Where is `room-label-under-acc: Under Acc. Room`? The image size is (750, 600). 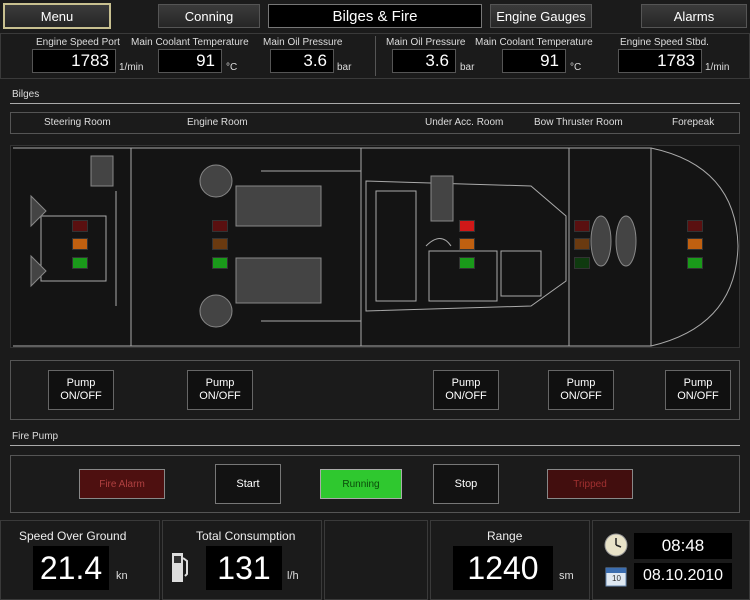 room-label-under-acc: Under Acc. Room is located at coordinates (464, 122).